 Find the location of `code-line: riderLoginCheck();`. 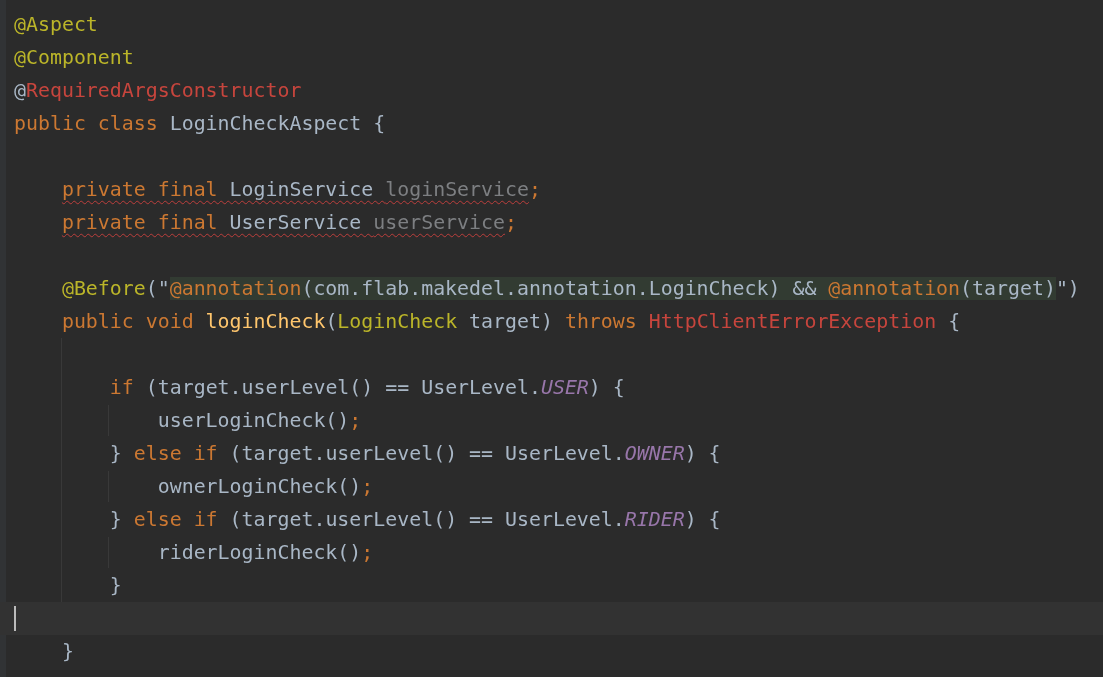

code-line: riderLoginCheck(); is located at coordinates (265, 553).